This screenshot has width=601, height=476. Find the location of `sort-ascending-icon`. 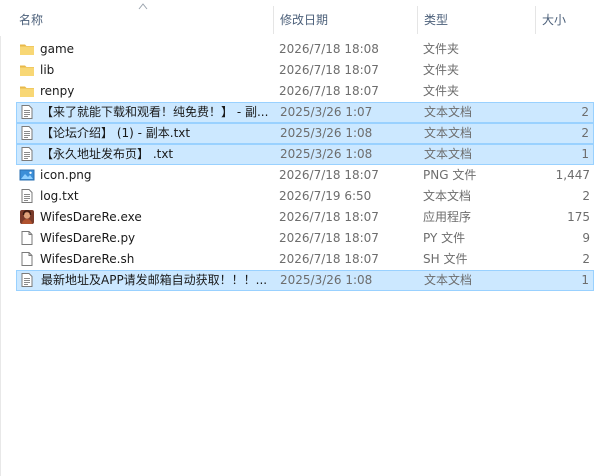

sort-ascending-icon is located at coordinates (143, 6).